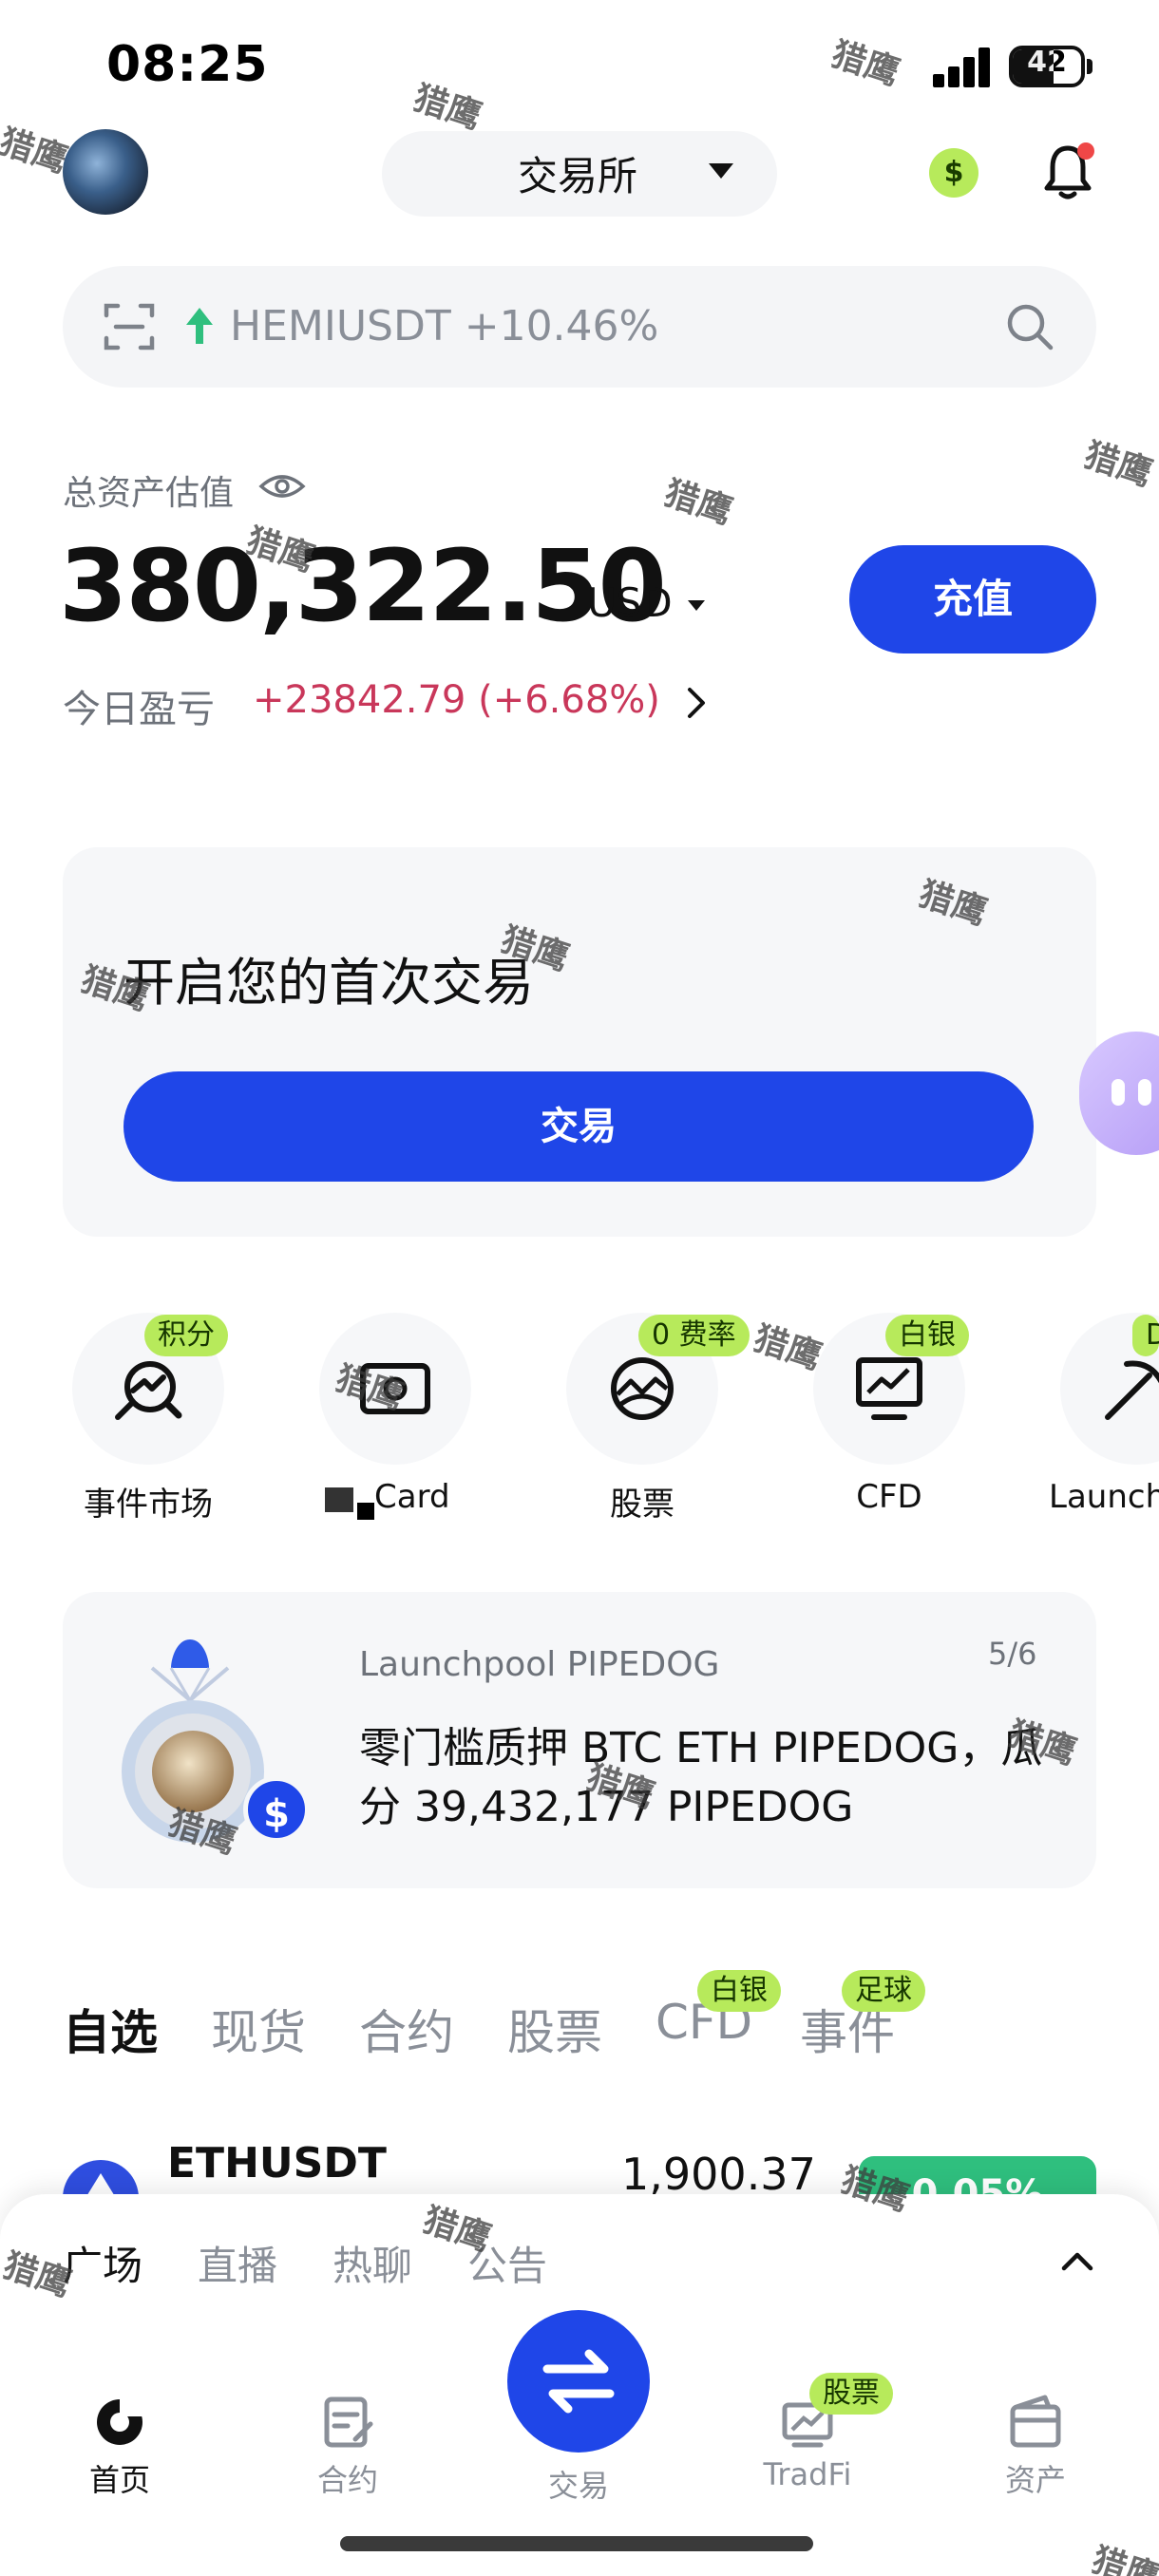 This screenshot has width=1159, height=2576. I want to click on search-ticker-text: HEMIUSDT +10.46%, so click(444, 326).